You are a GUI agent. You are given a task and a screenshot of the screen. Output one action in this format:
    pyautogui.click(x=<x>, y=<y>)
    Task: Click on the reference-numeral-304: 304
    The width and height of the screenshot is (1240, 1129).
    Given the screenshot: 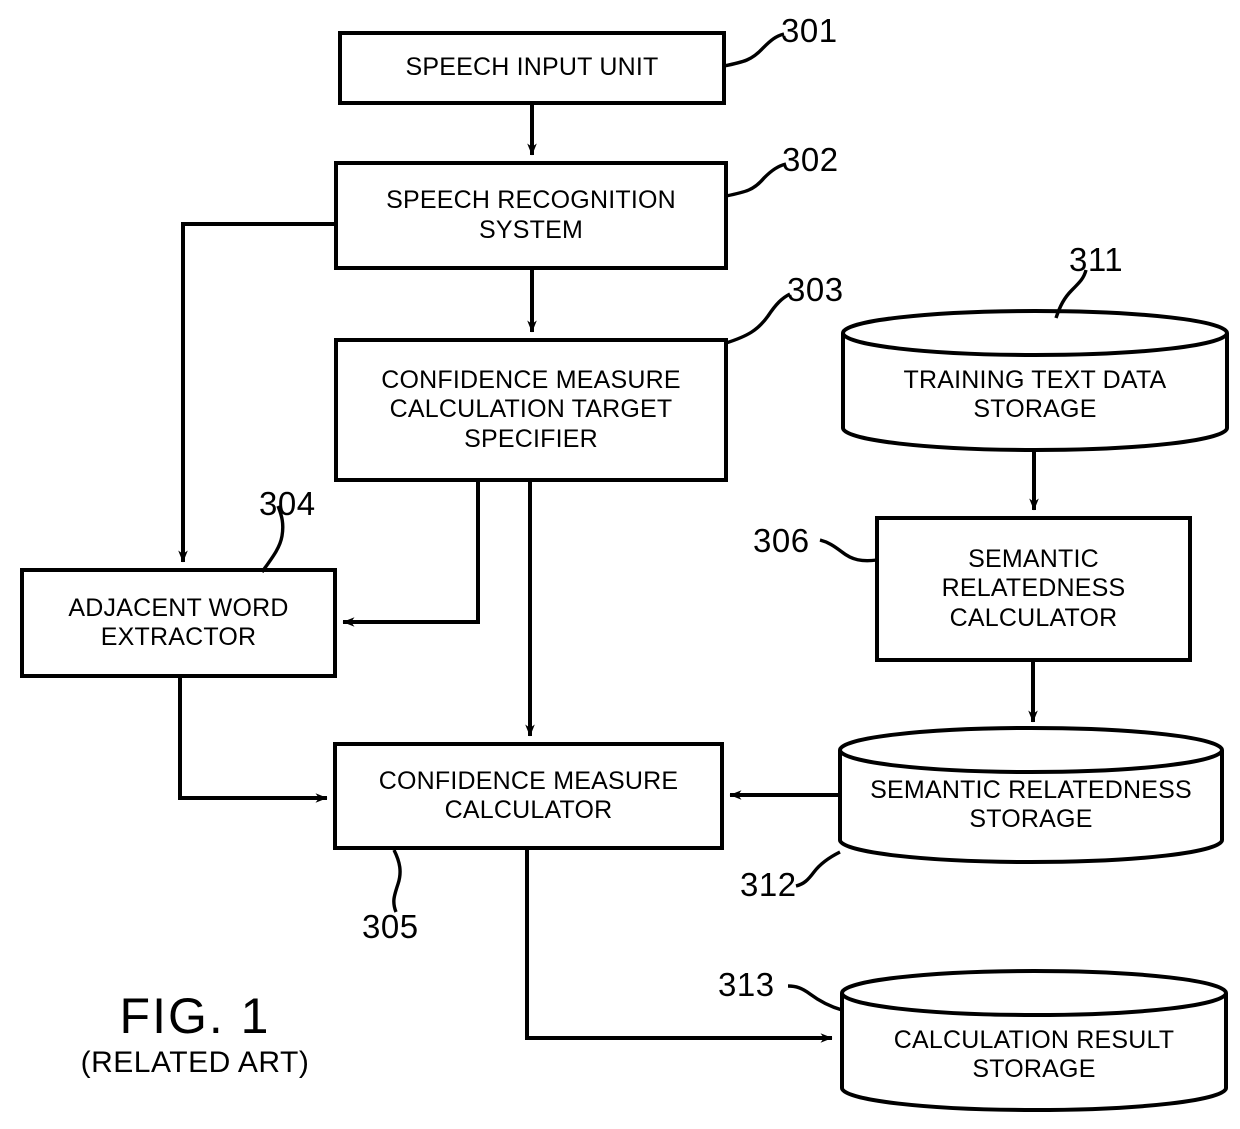 What is the action you would take?
    pyautogui.click(x=287, y=503)
    